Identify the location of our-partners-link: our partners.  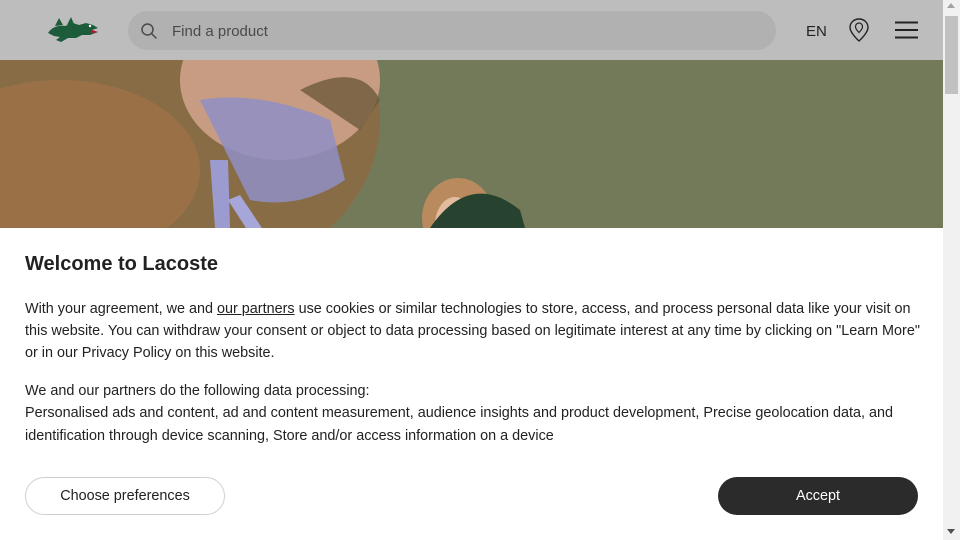
(256, 309).